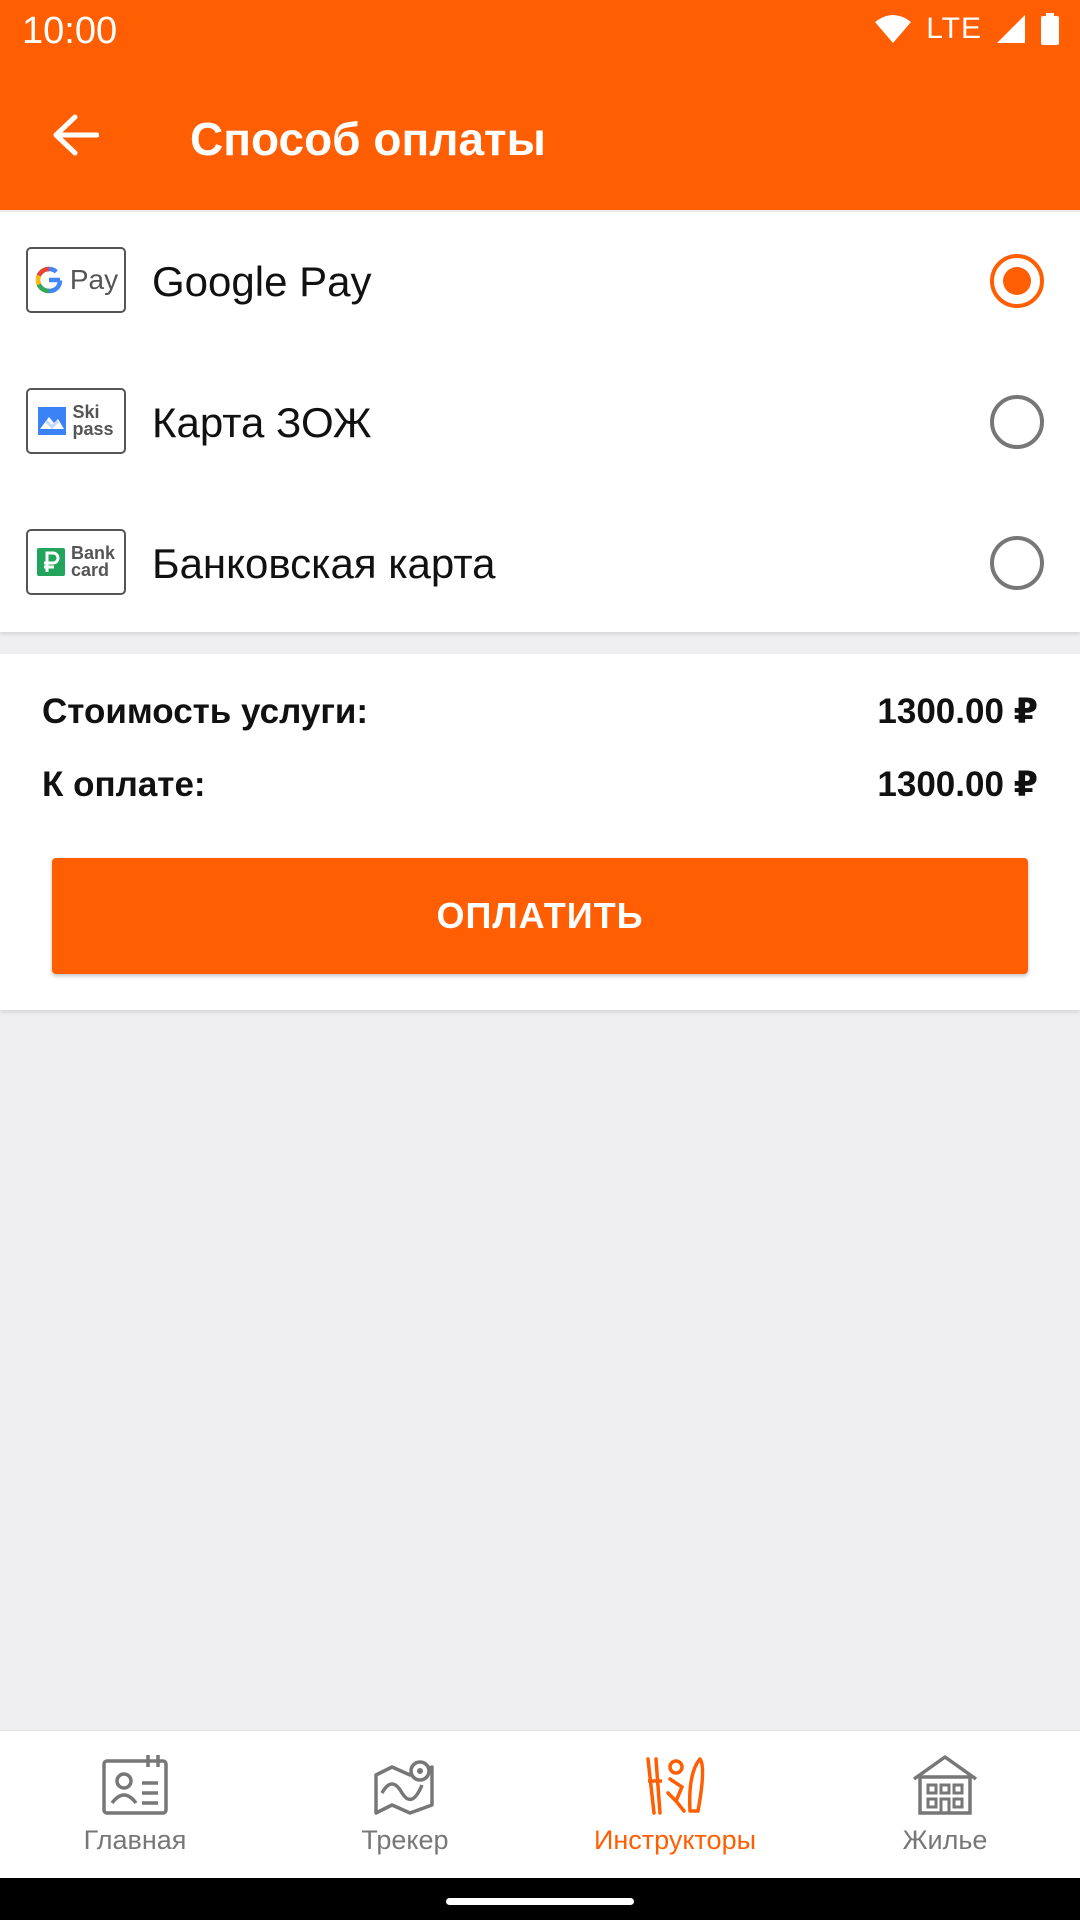 This screenshot has width=1080, height=1920. I want to click on payment-method-label: Банковская карта, so click(324, 563).